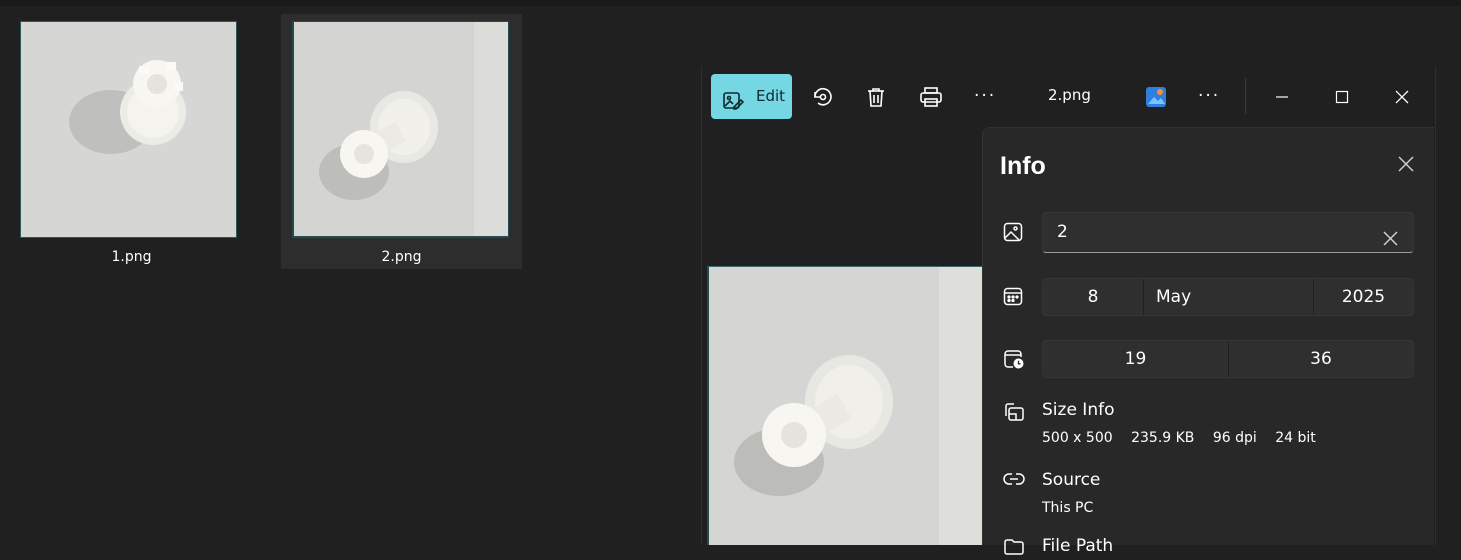 The width and height of the screenshot is (1461, 560). I want to click on file-item-1: 1.png, so click(131, 141).